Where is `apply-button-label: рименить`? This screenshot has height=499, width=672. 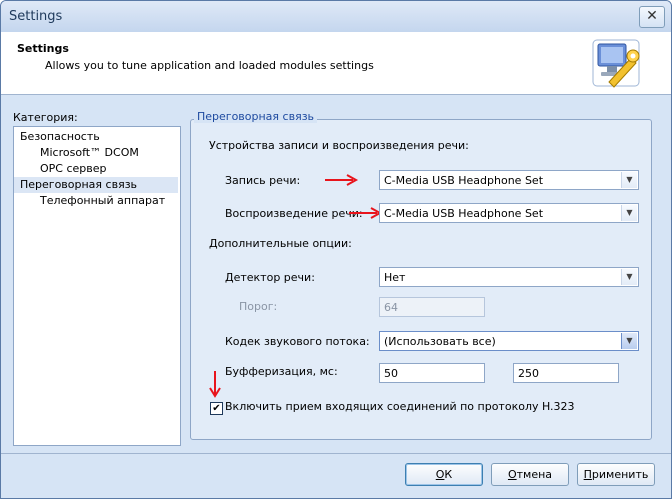
apply-button-label: рименить is located at coordinates (620, 474).